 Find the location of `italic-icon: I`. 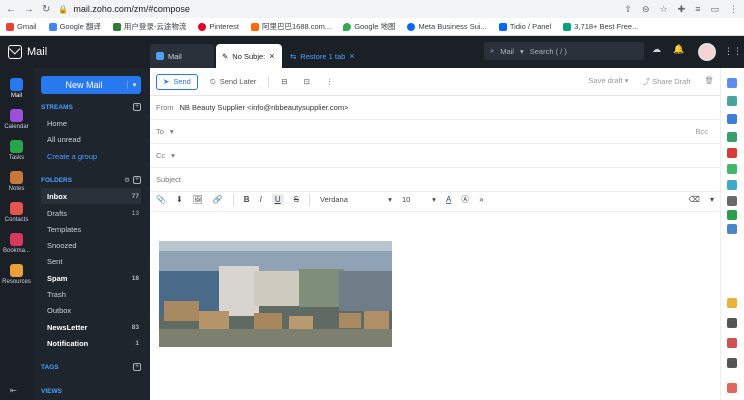

italic-icon: I is located at coordinates (261, 199).